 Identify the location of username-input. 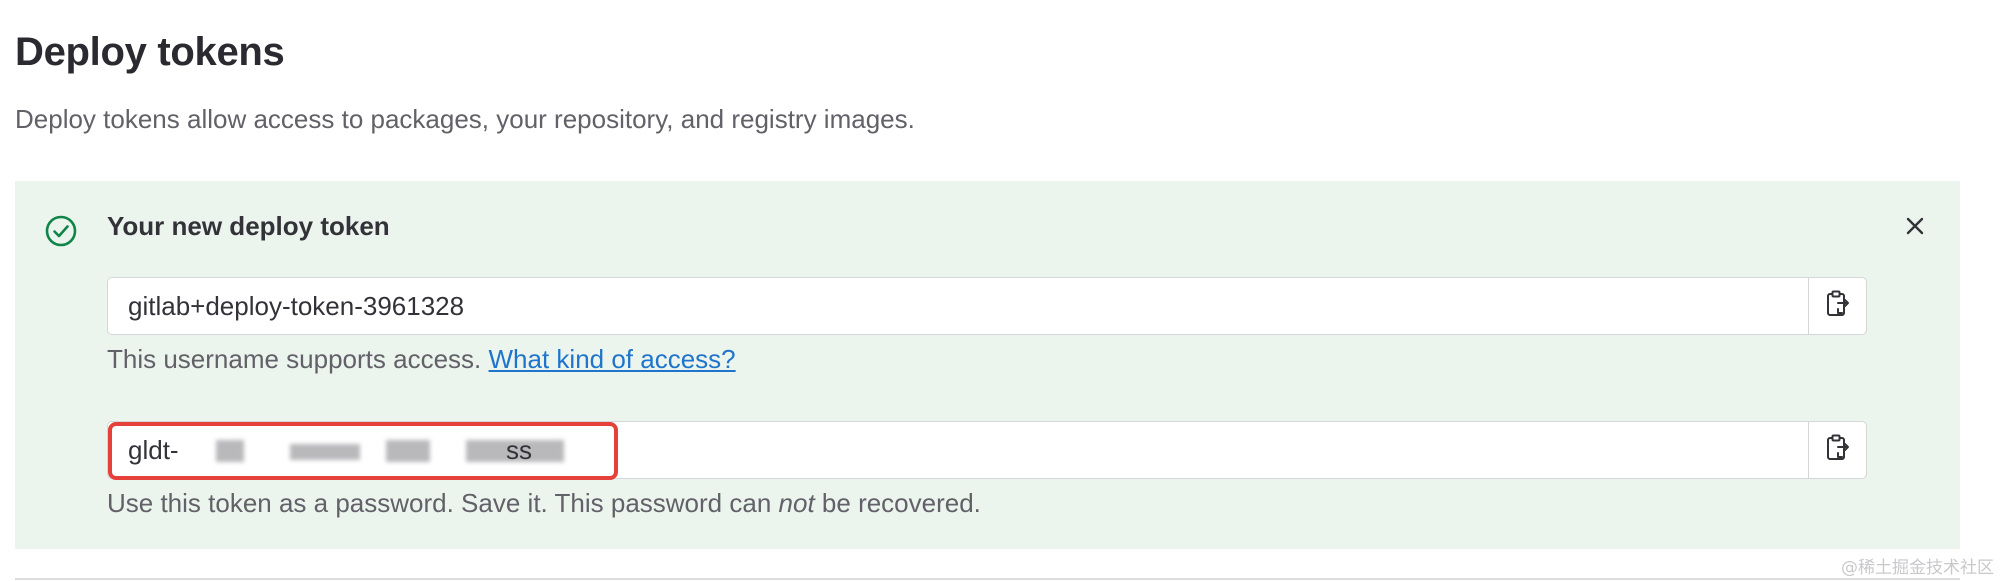
(958, 306).